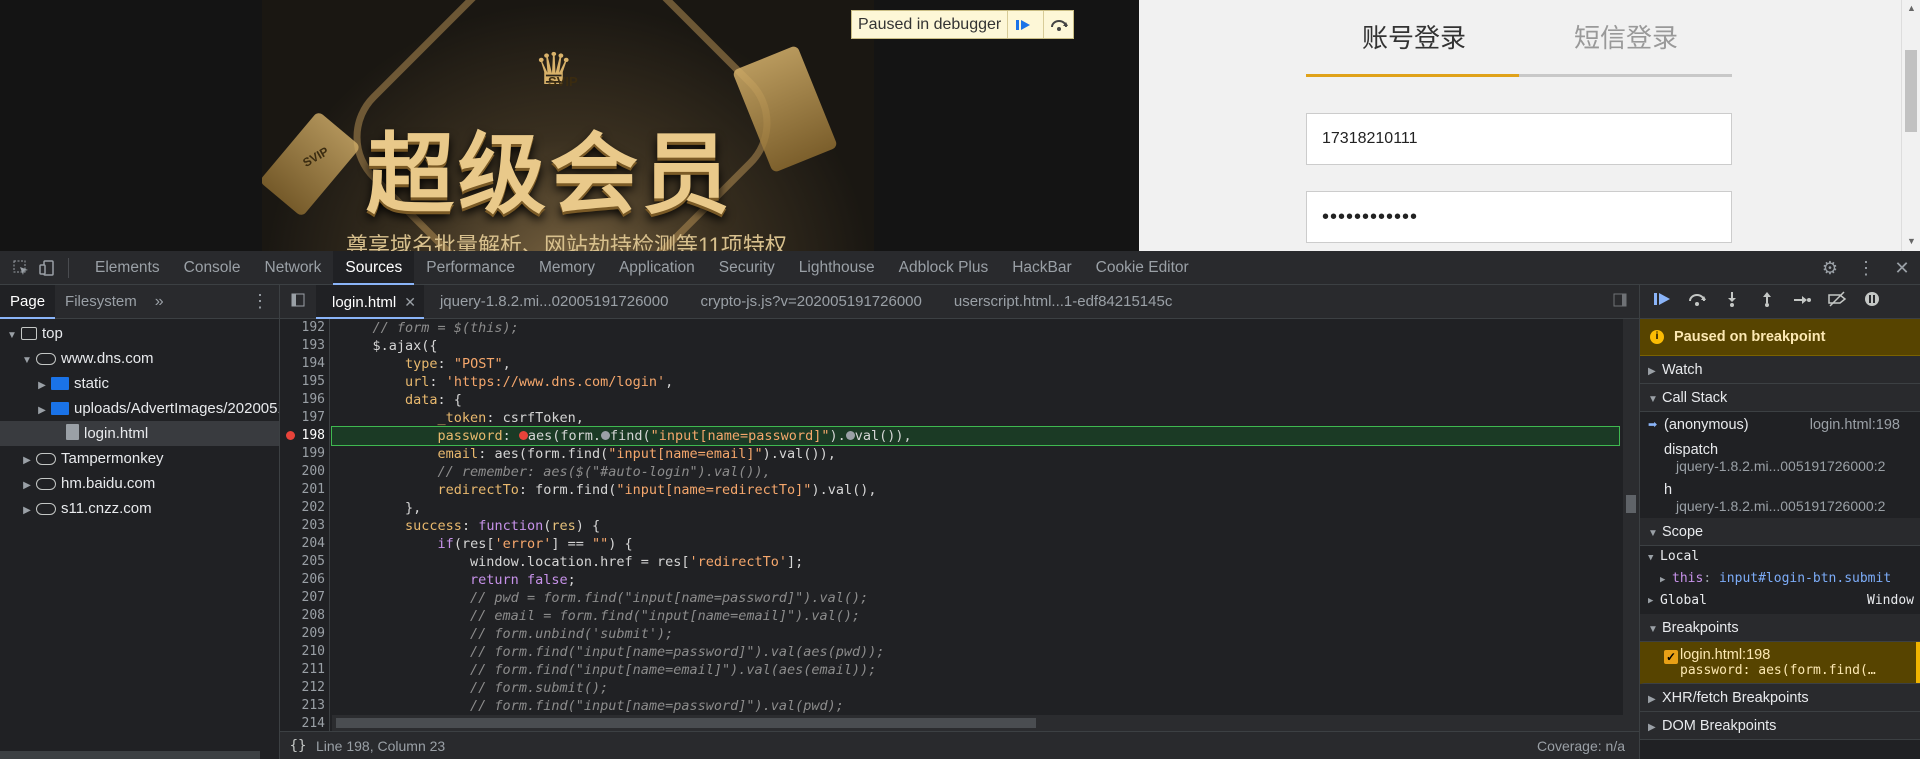  What do you see at coordinates (554, 302) in the screenshot?
I see `editor-file-tab: jquery-1.8.2.mi...02005191726000` at bounding box center [554, 302].